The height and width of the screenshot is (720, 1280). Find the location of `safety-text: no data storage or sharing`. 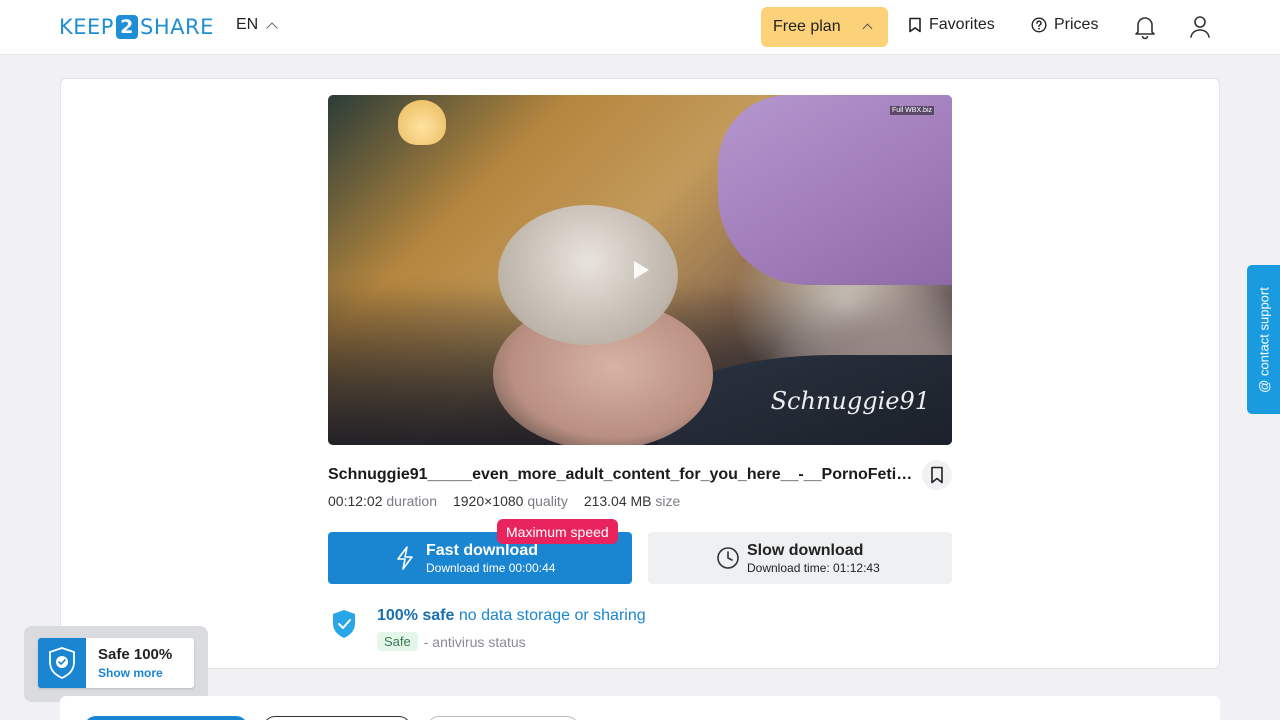

safety-text: no data storage or sharing is located at coordinates (552, 615).